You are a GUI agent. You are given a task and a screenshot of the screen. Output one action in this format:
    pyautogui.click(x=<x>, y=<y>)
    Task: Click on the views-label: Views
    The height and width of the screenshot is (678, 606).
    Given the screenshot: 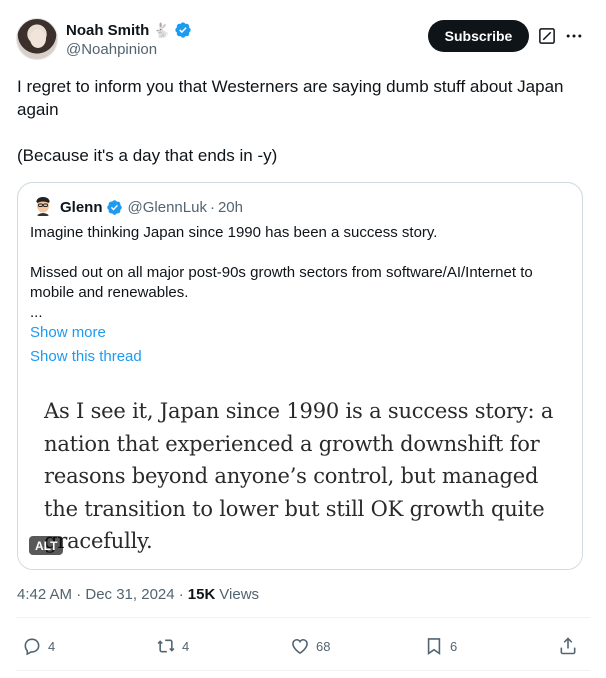 What is the action you would take?
    pyautogui.click(x=239, y=594)
    